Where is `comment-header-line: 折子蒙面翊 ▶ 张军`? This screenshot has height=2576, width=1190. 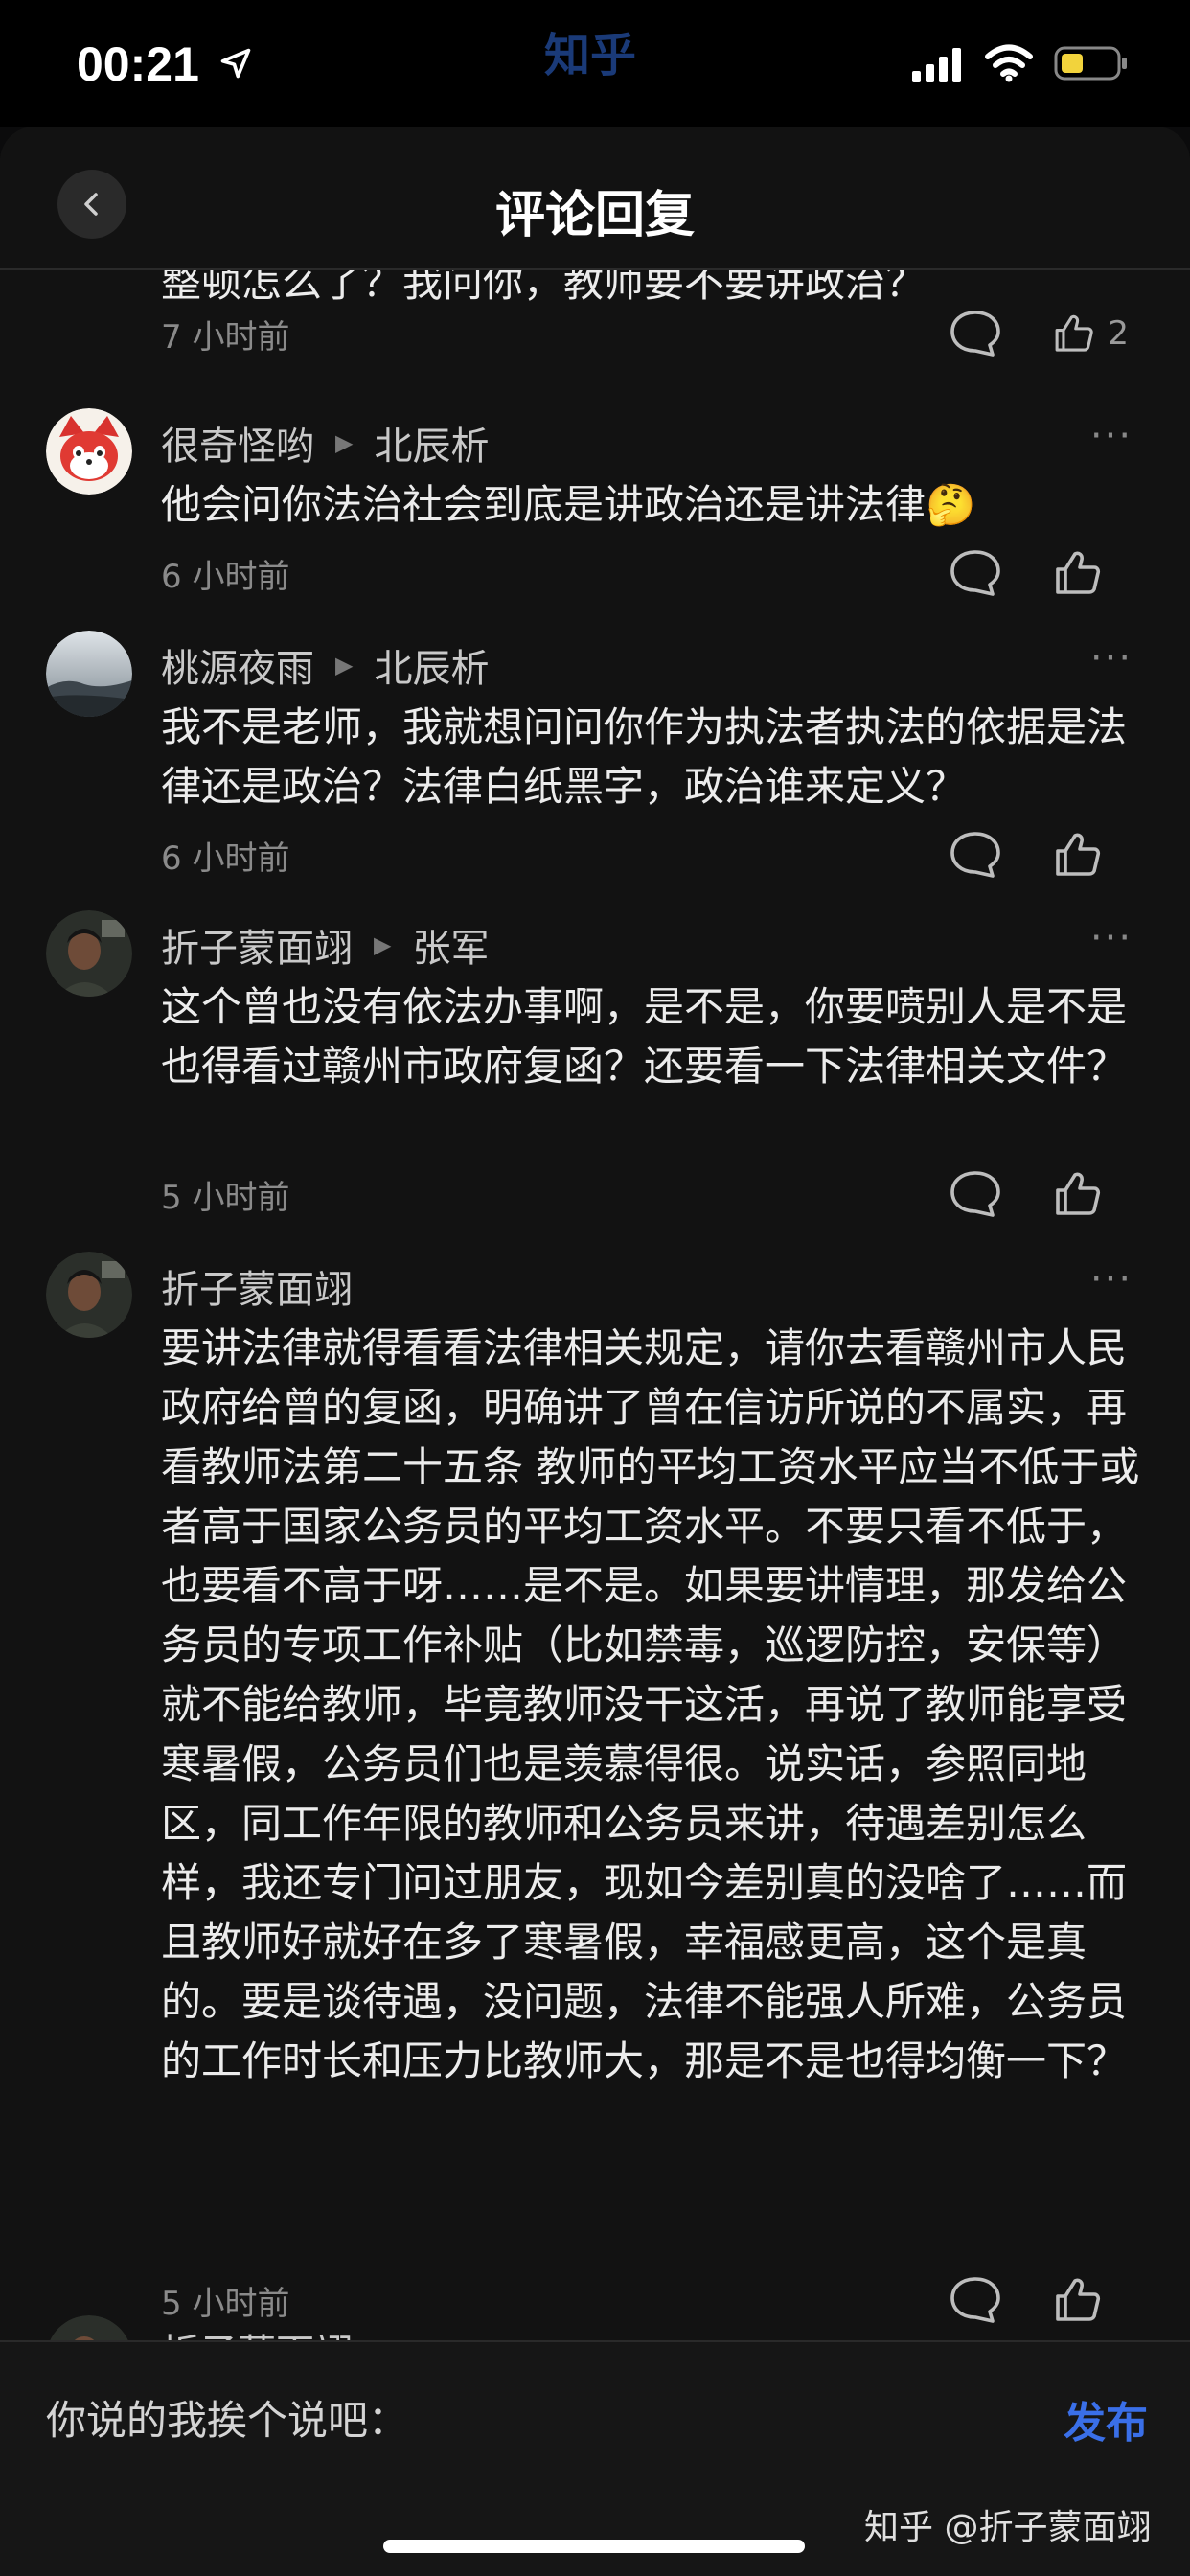 comment-header-line: 折子蒙面翊 ▶ 张军 is located at coordinates (325, 945).